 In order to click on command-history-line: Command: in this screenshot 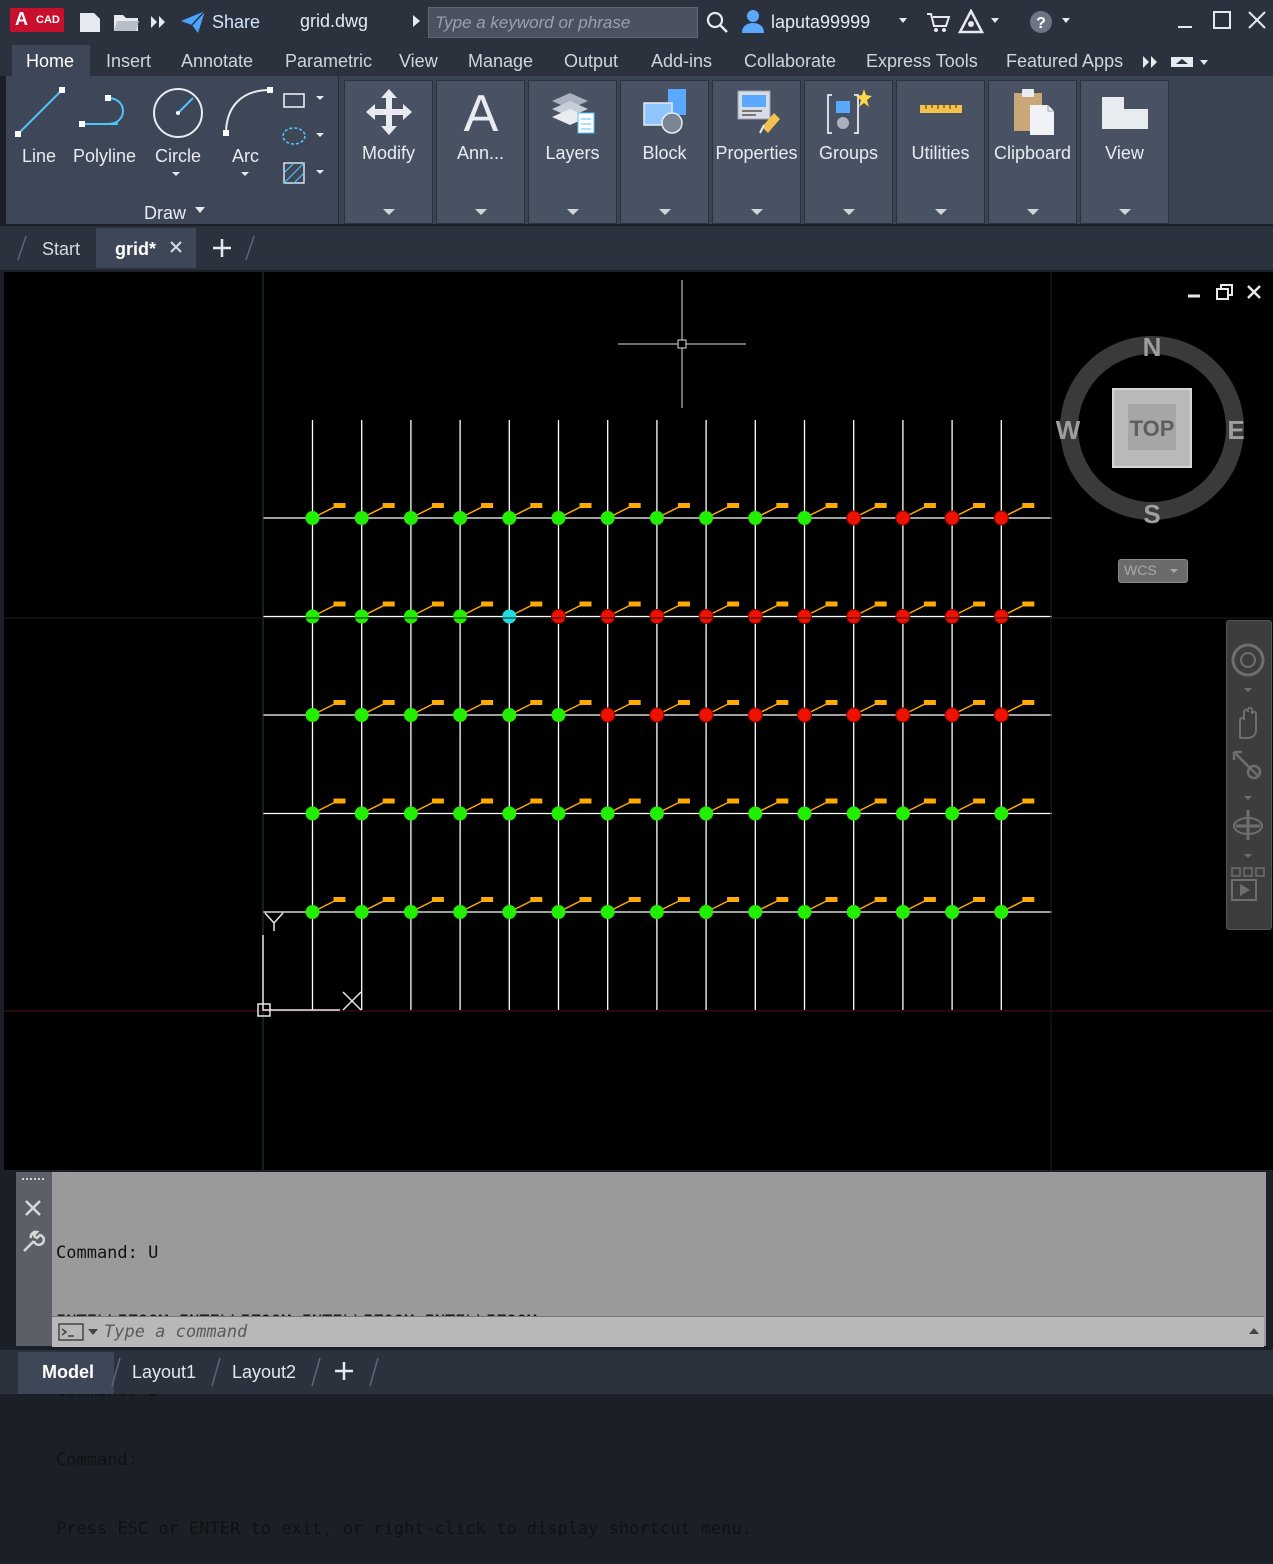, I will do `click(97, 1460)`.